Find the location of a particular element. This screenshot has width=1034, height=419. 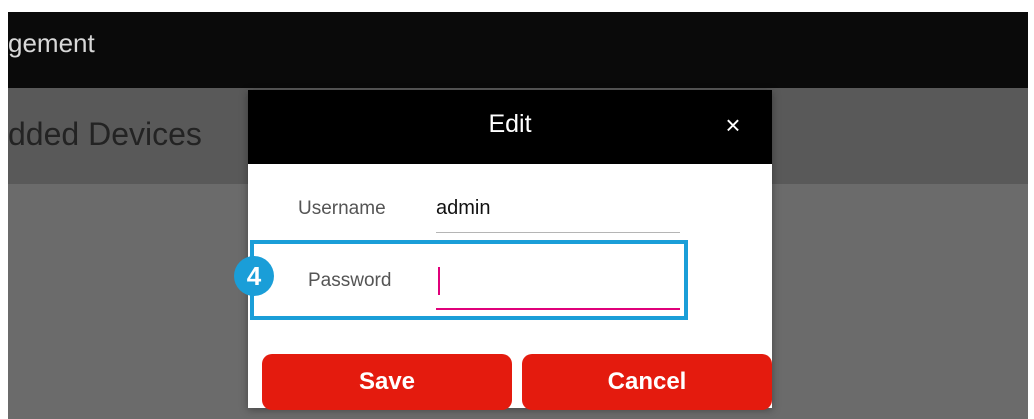

close-button: × is located at coordinates (733, 125).